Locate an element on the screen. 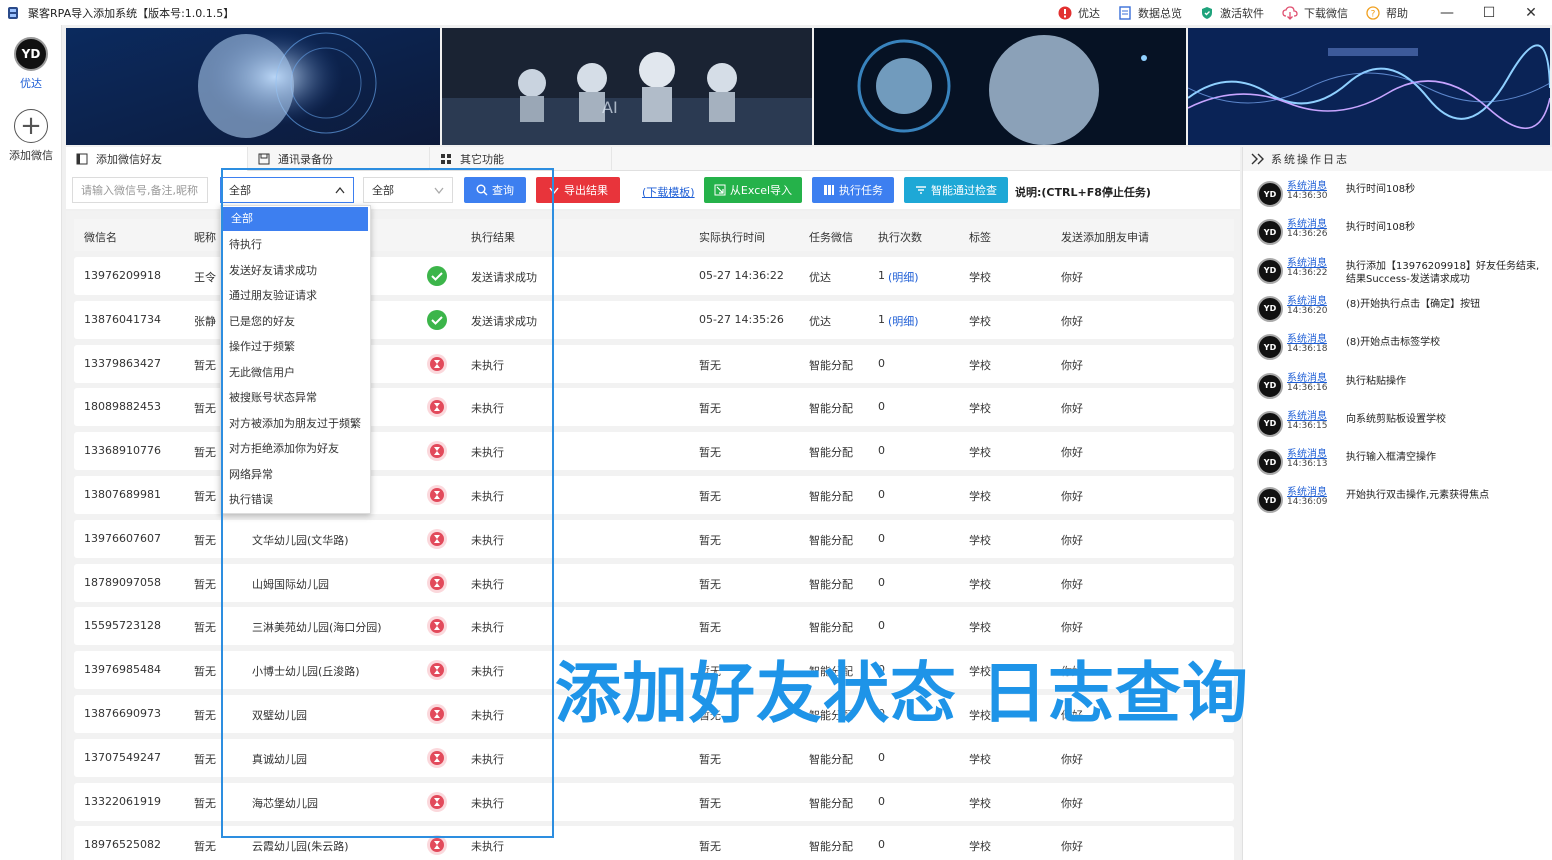 The height and width of the screenshot is (860, 1552). filter-icon is located at coordinates (921, 190).